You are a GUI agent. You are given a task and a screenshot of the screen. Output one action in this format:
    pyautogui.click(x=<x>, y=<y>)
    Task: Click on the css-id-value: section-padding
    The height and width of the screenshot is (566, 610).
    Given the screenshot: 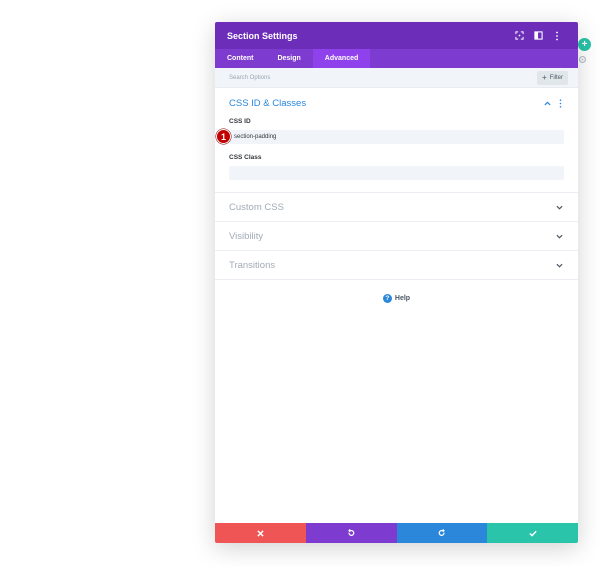 What is the action you would take?
    pyautogui.click(x=255, y=137)
    